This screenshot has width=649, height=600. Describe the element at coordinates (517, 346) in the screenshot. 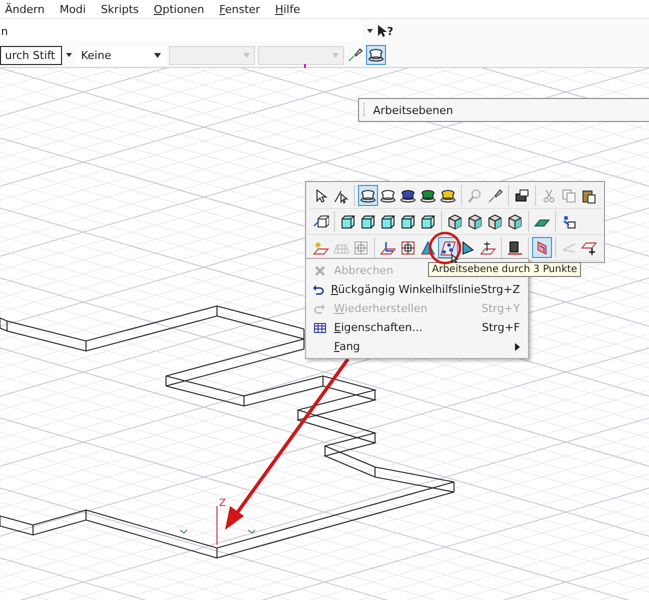

I see `submenu-arrow-icon` at that location.